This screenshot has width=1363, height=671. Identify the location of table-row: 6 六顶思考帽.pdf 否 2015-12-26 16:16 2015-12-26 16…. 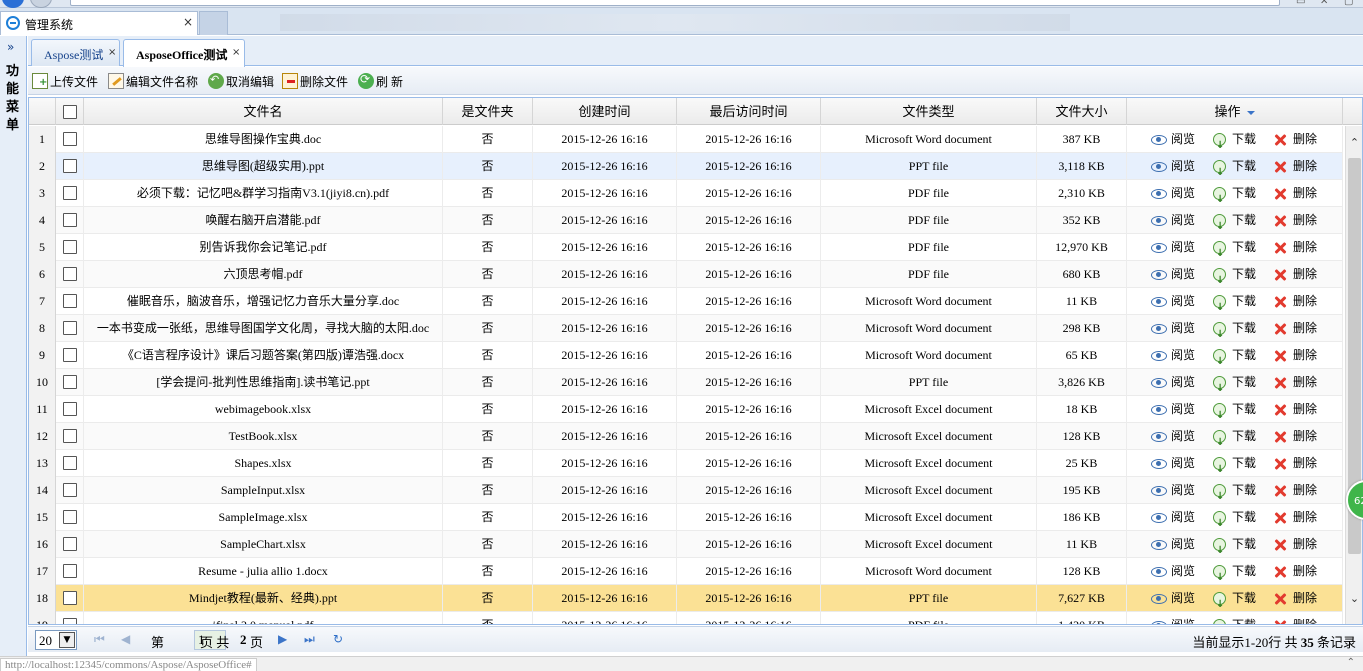
(686, 274).